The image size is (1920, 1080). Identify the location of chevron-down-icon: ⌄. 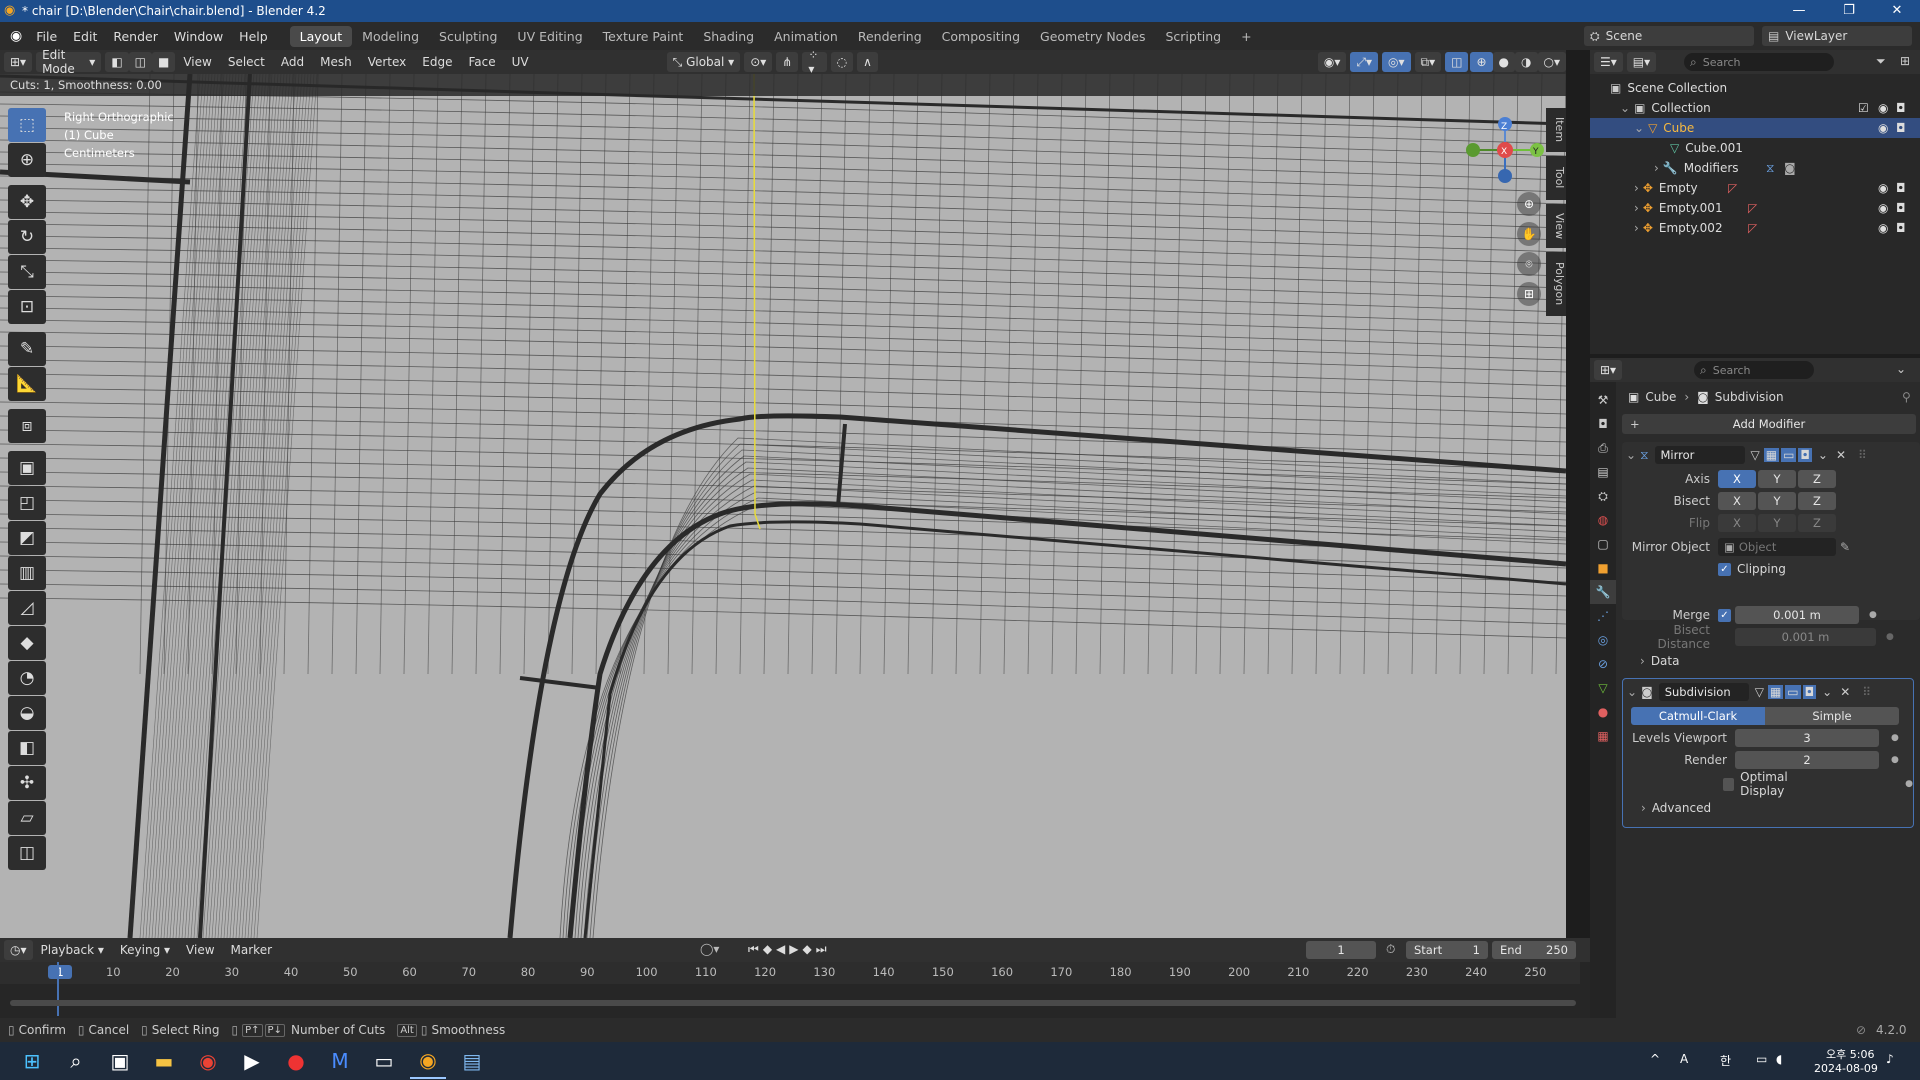
(1901, 369).